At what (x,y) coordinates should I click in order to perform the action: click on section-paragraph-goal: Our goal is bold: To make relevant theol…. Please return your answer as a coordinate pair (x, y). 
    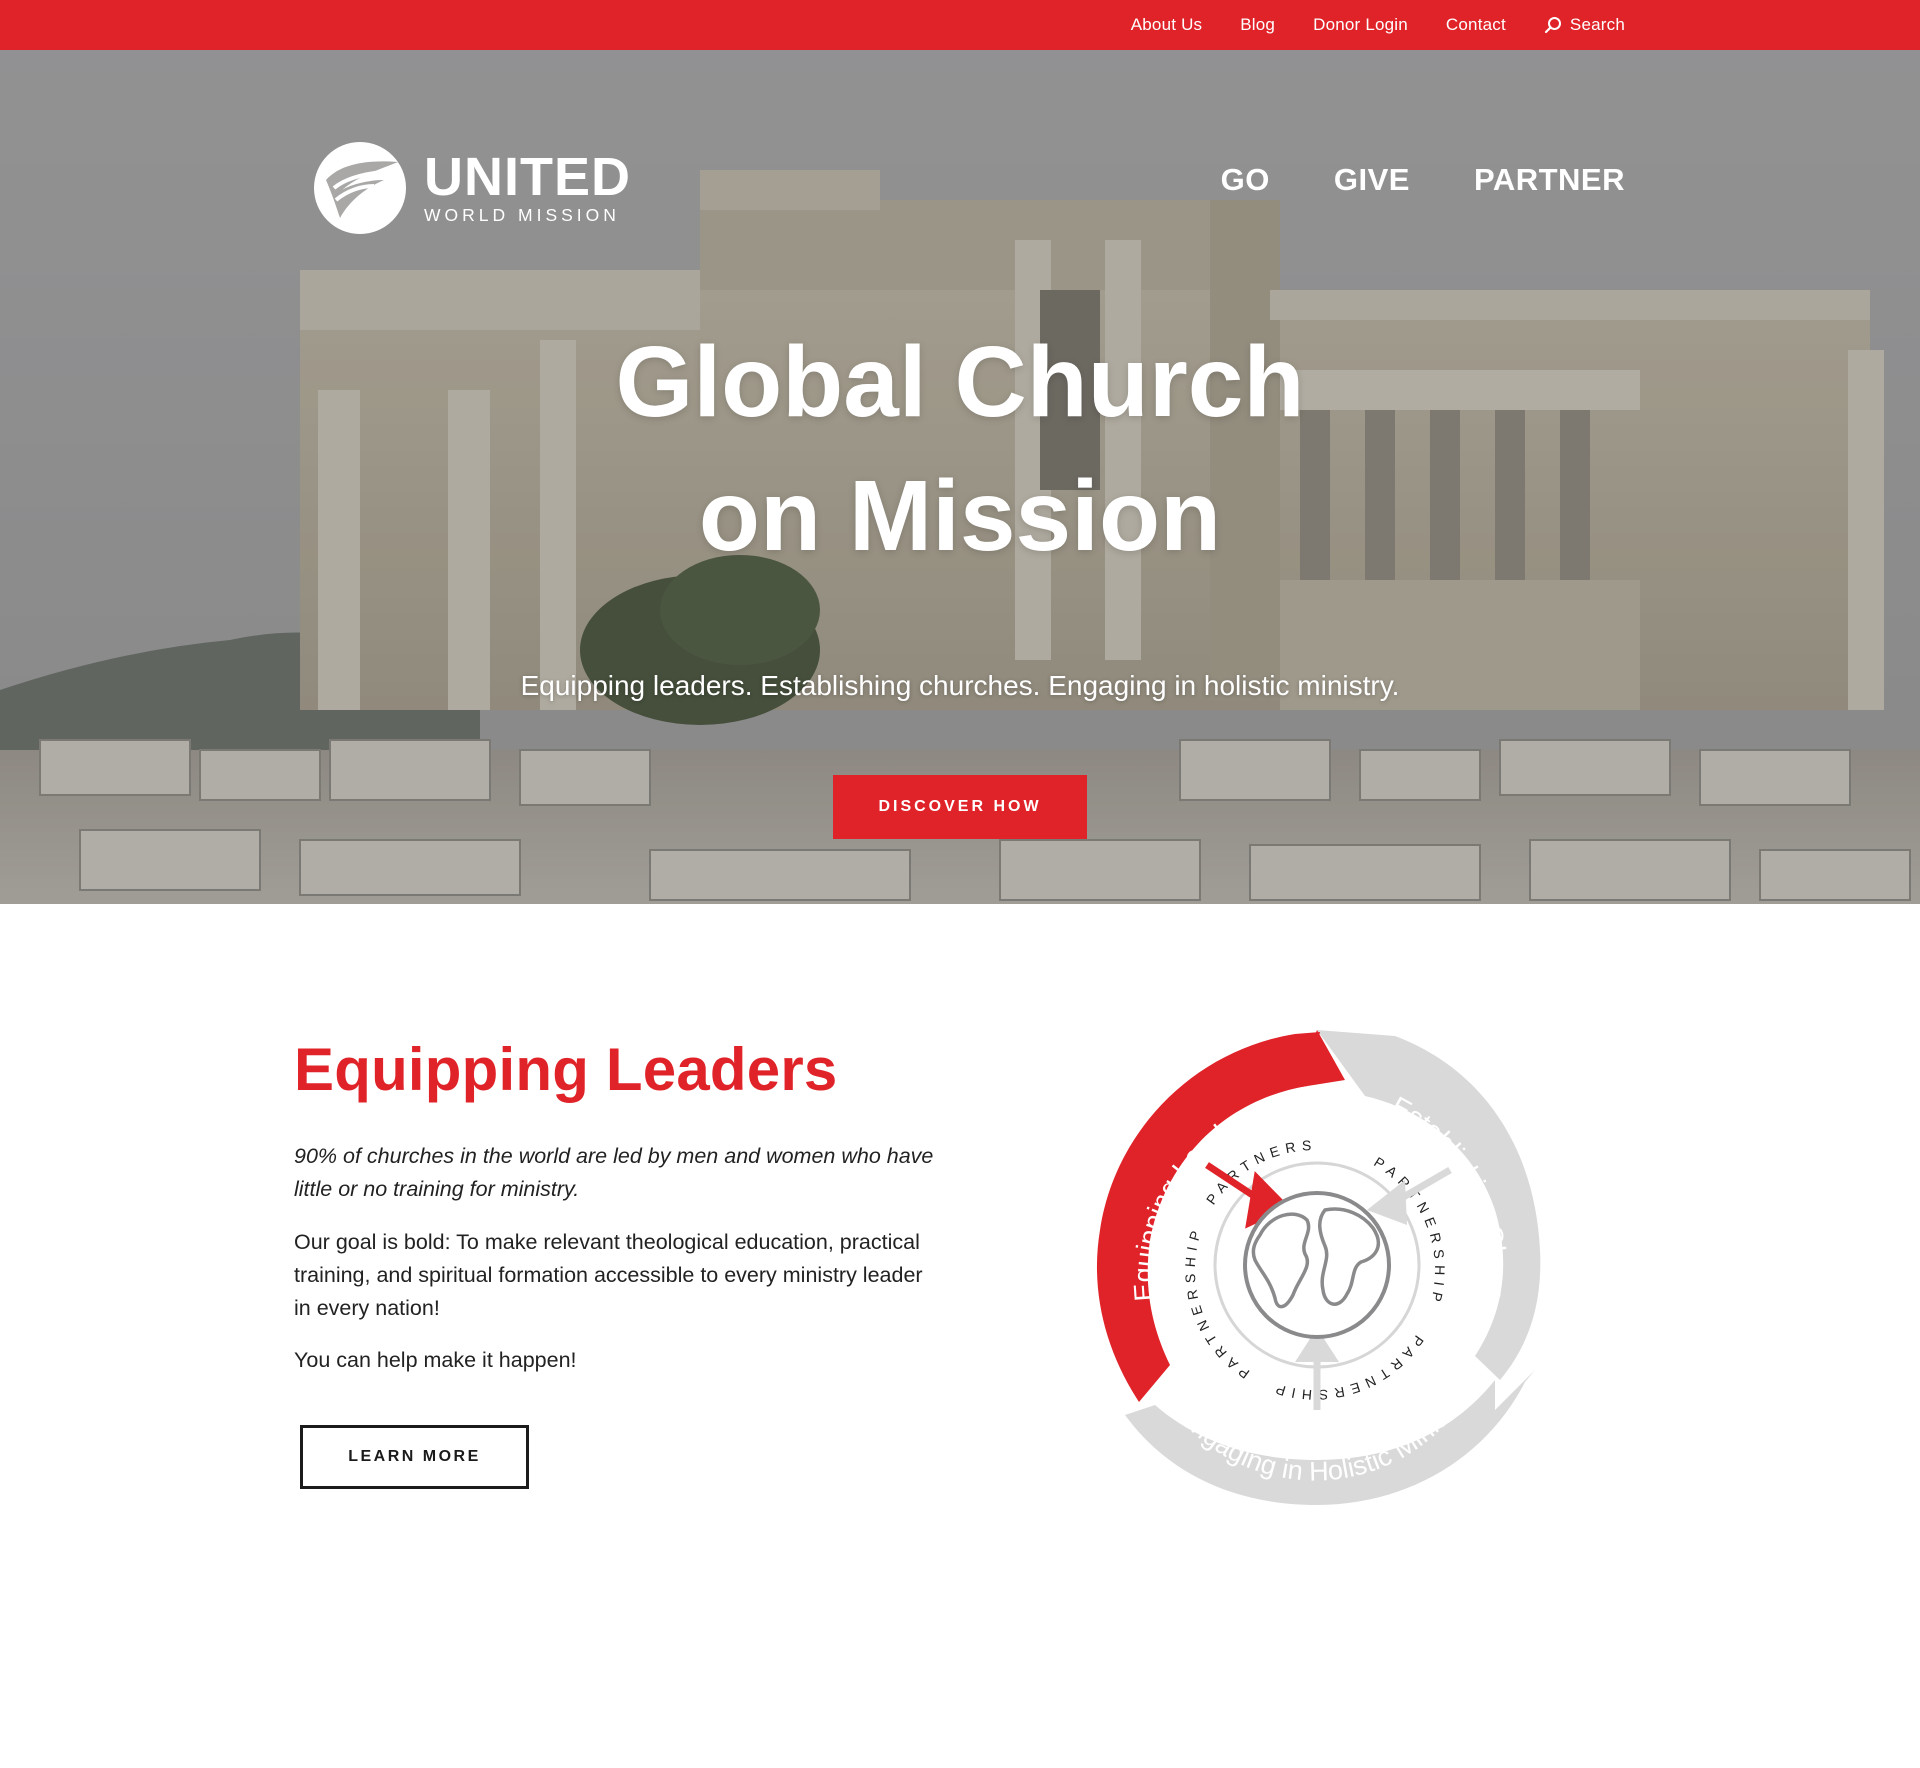
    Looking at the image, I should click on (608, 1275).